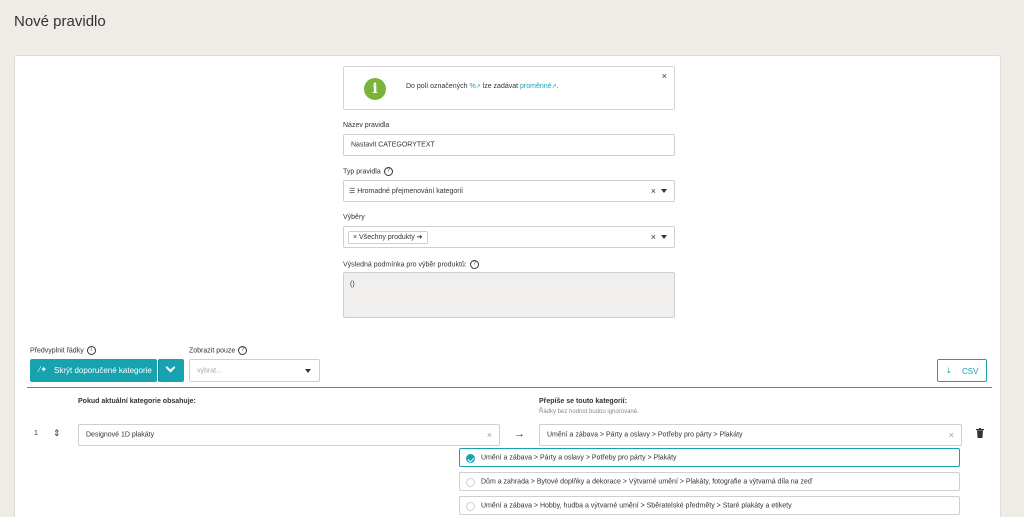 The image size is (1024, 517). Describe the element at coordinates (63, 350) in the screenshot. I see `prefill-label: Předvyplnit řádky i` at that location.